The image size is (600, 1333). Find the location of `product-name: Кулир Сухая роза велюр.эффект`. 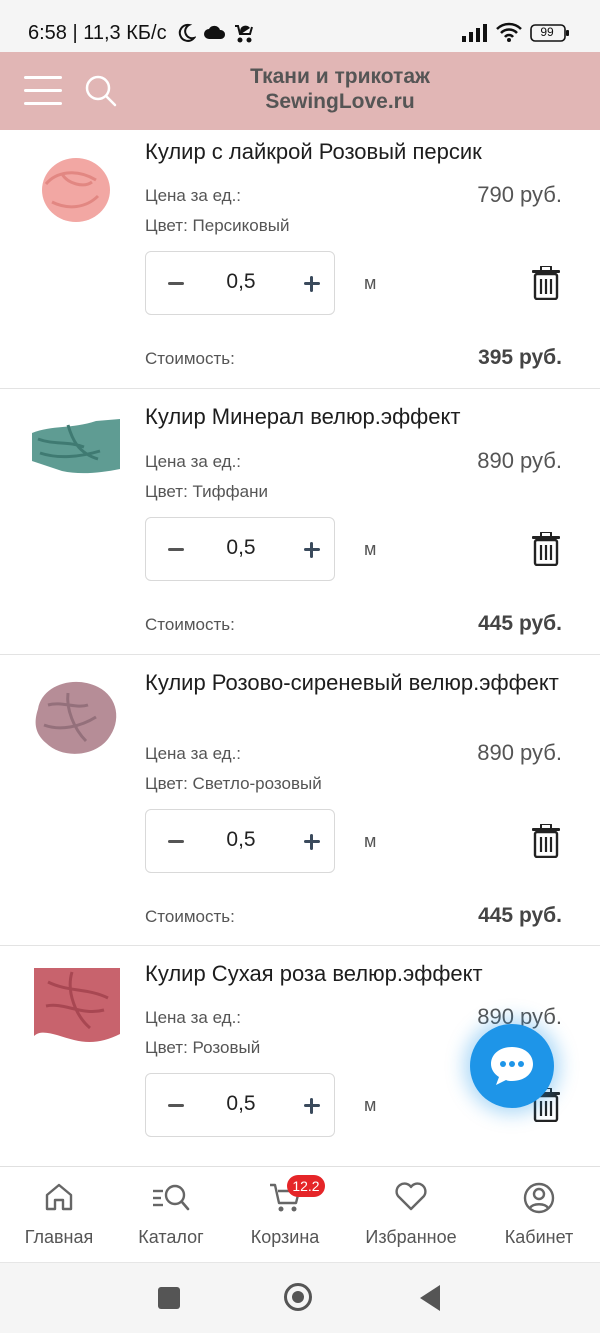

product-name: Кулир Сухая роза велюр.эффект is located at coordinates (355, 973).